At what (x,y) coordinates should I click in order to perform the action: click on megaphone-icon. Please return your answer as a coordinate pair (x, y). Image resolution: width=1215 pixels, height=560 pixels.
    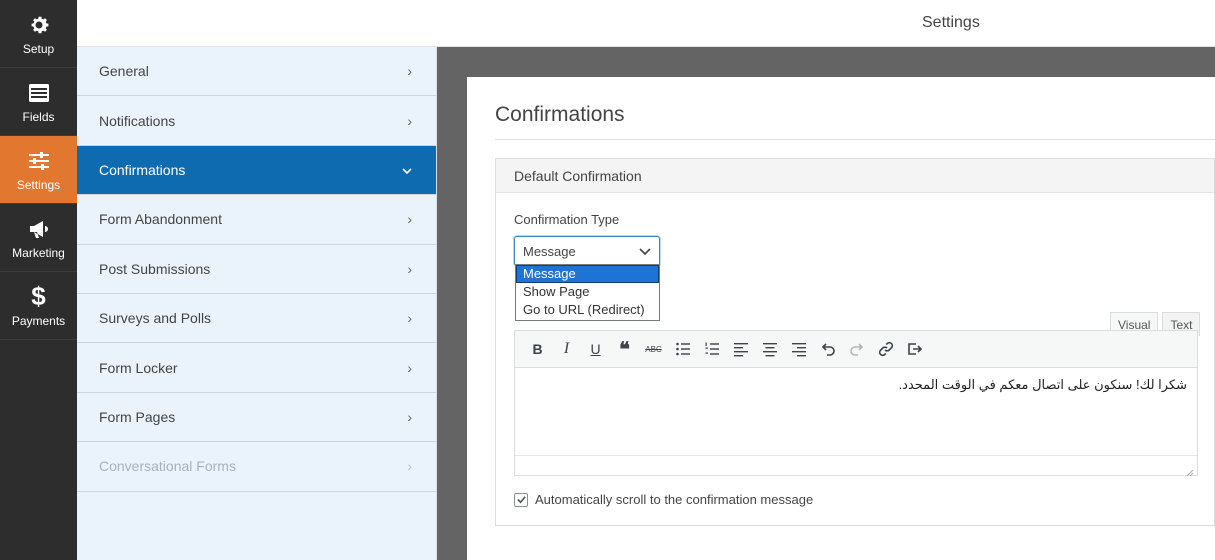
    Looking at the image, I should click on (39, 229).